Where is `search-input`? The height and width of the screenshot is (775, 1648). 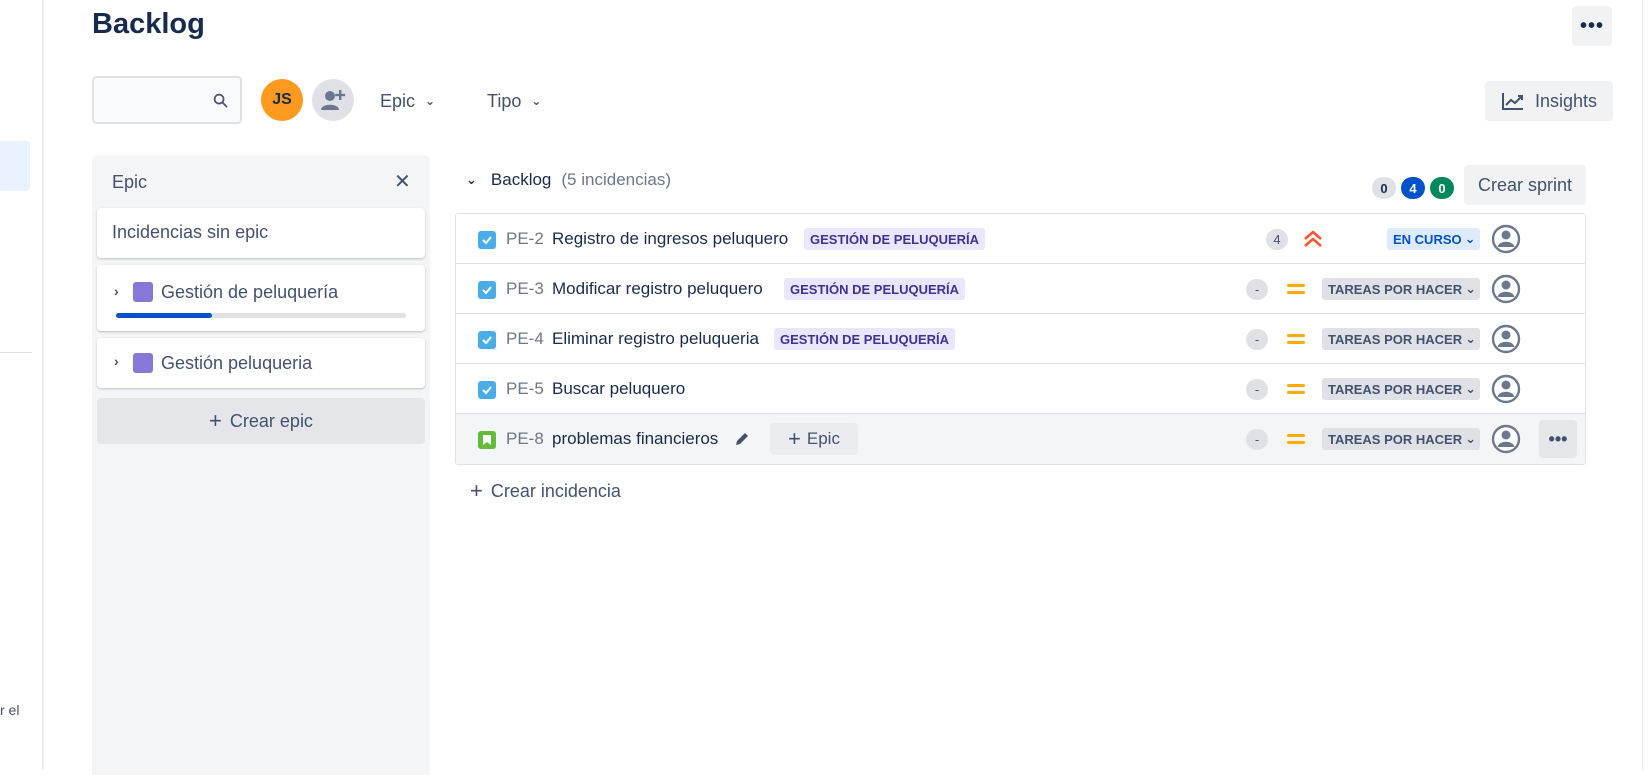 search-input is located at coordinates (150, 100).